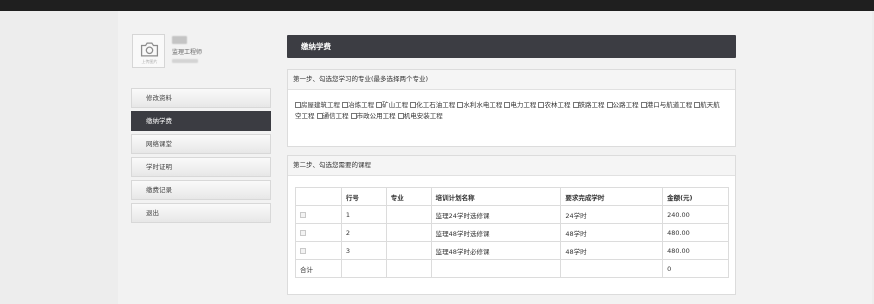 The width and height of the screenshot is (874, 304). What do you see at coordinates (201, 190) in the screenshot?
I see `sidebar-item-payment-records: 缴费记录` at bounding box center [201, 190].